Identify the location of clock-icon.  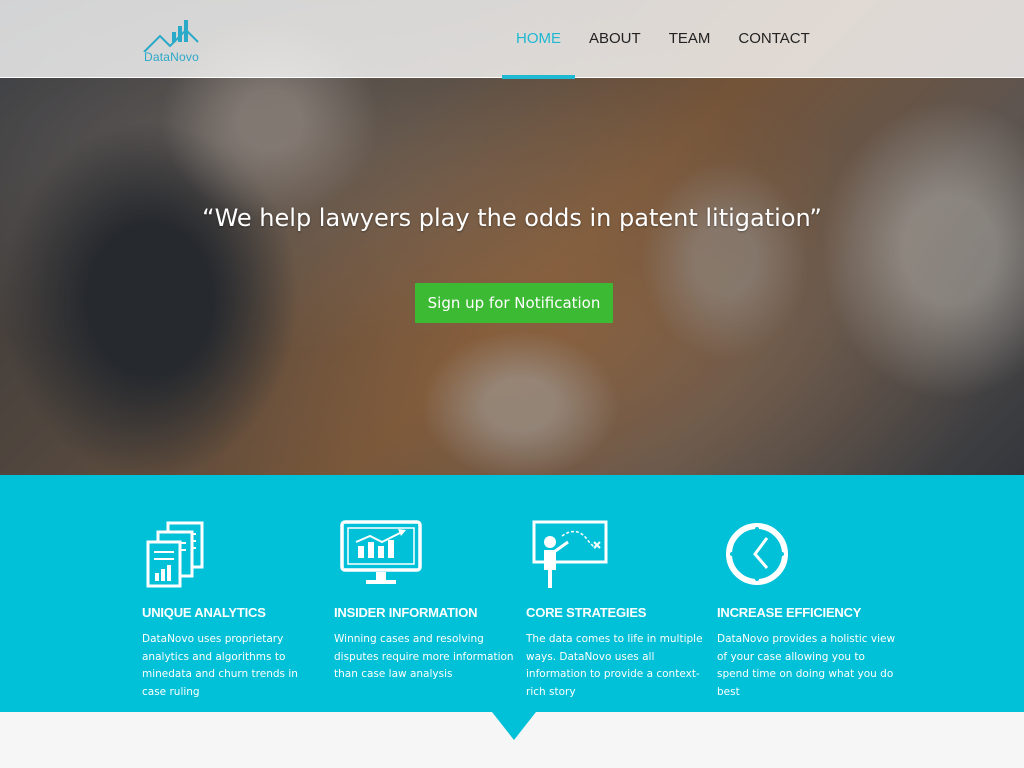
(757, 554).